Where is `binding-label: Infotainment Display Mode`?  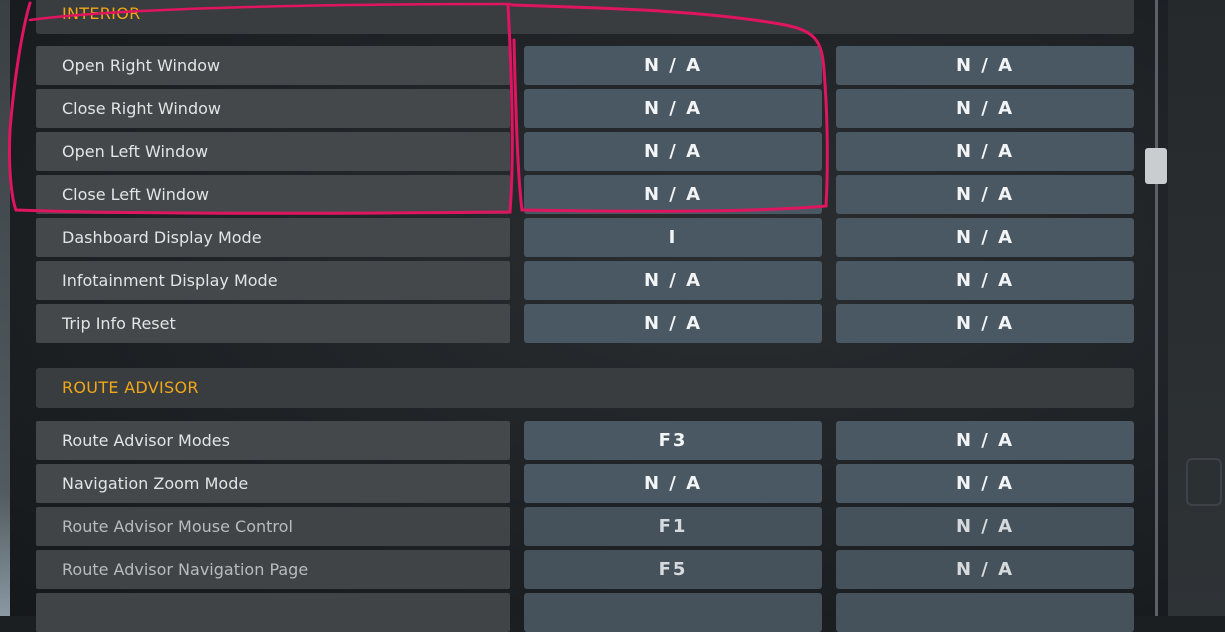
binding-label: Infotainment Display Mode is located at coordinates (273, 280).